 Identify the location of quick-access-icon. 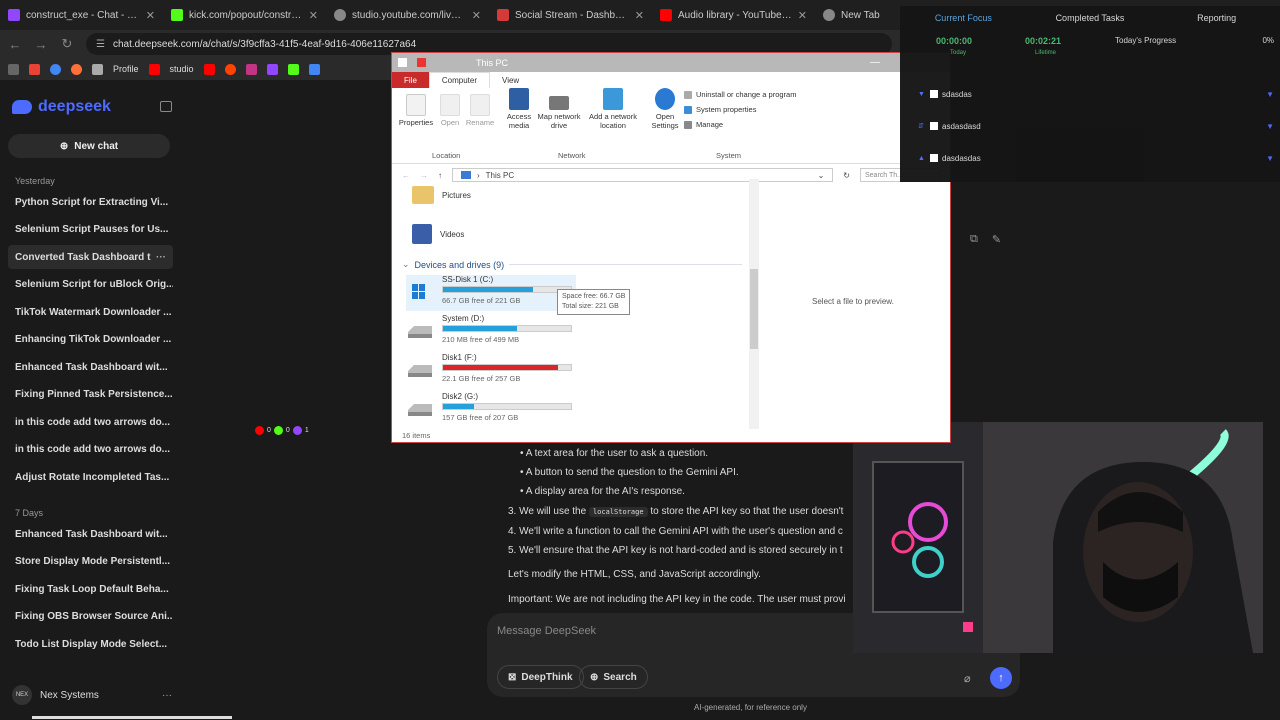
(421, 62).